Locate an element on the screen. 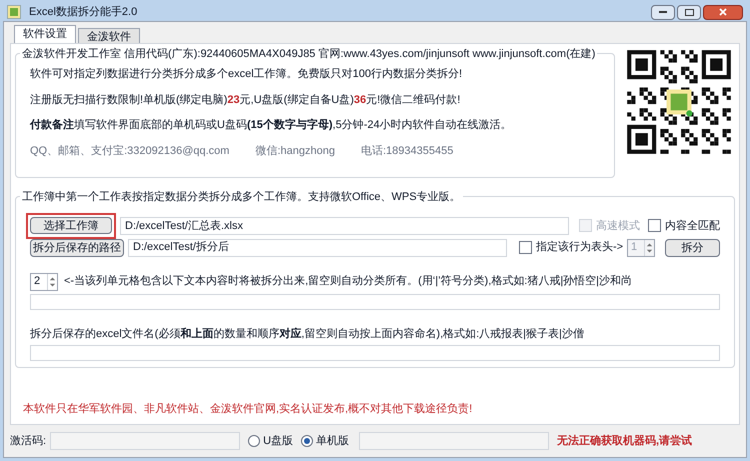 The image size is (750, 461). filename-field is located at coordinates (375, 353).